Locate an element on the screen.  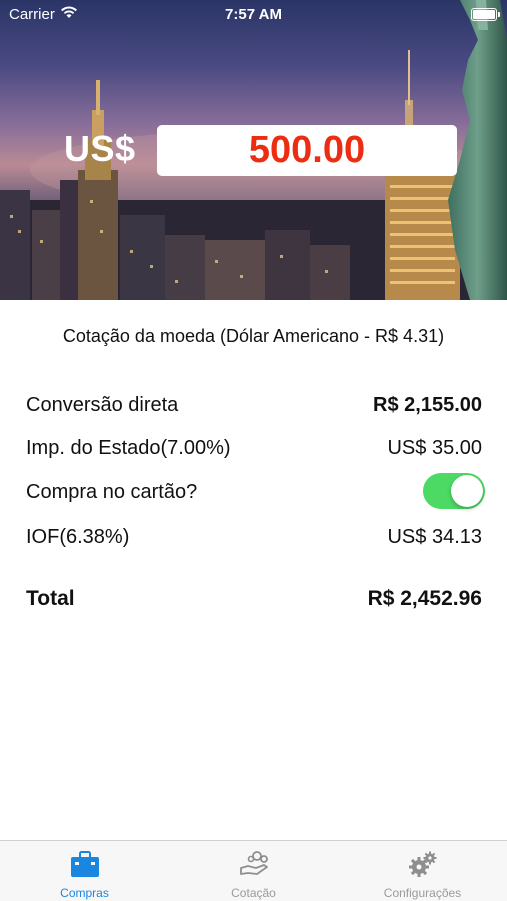
direct-conversion-label: Conversão direta is located at coordinates (102, 405).